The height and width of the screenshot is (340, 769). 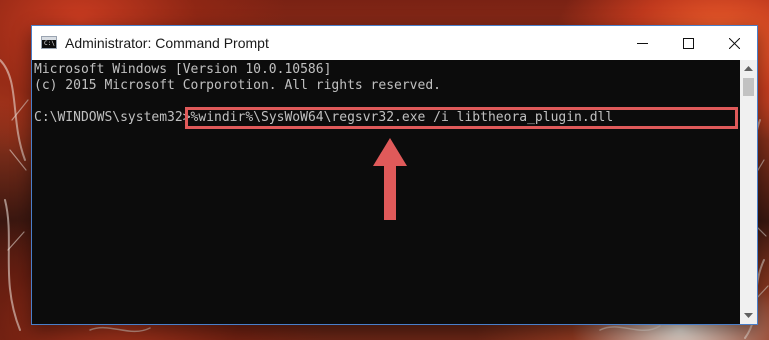 I want to click on maximize-button, so click(x=688, y=43).